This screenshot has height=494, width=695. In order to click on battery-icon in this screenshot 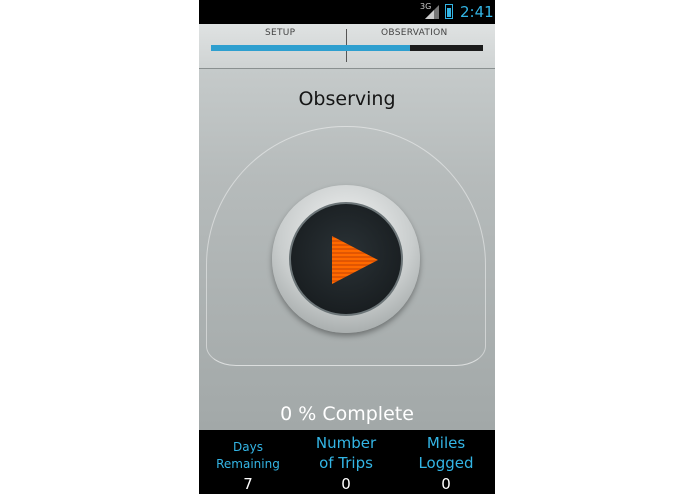, I will do `click(449, 11)`.